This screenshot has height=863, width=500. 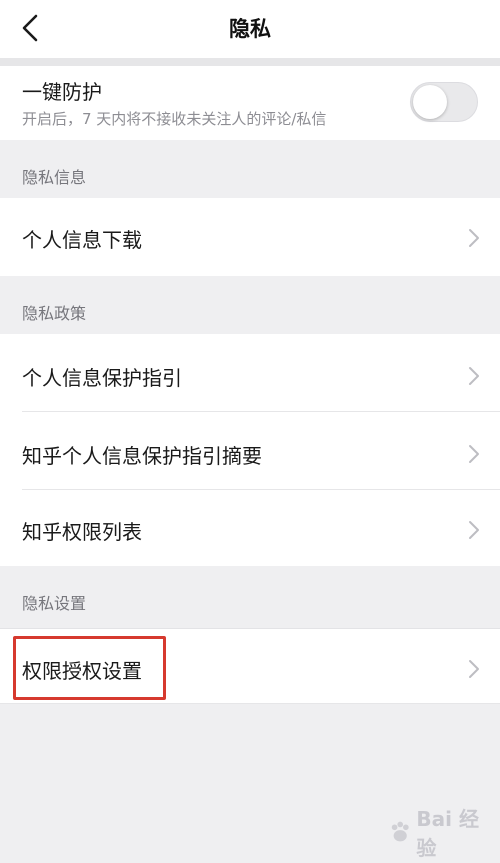 I want to click on row-label: 知乎个人信息保护指引摘要, so click(x=142, y=456).